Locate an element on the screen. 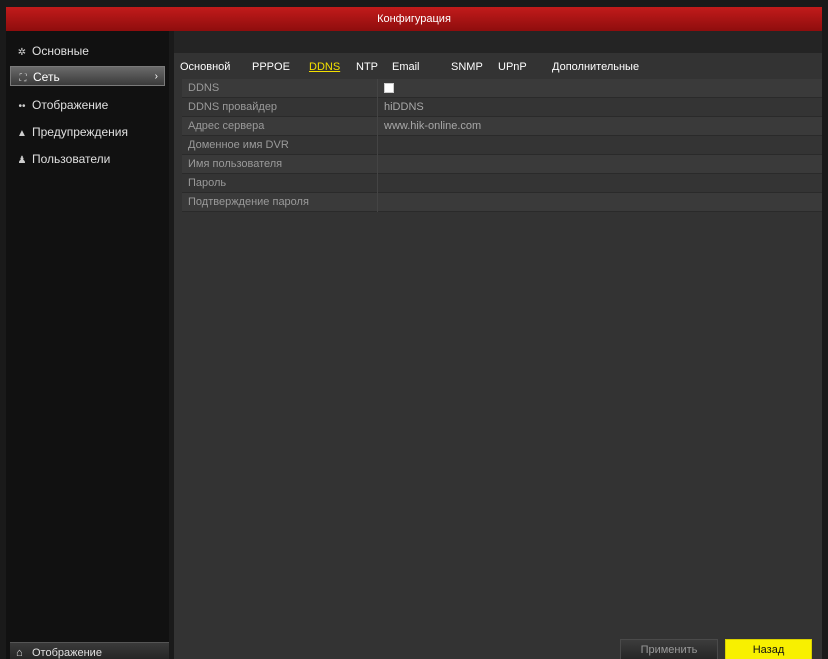 This screenshot has width=828, height=659. sidebar-bottom-display-button: ⌂ Отображение is located at coordinates (89, 650).